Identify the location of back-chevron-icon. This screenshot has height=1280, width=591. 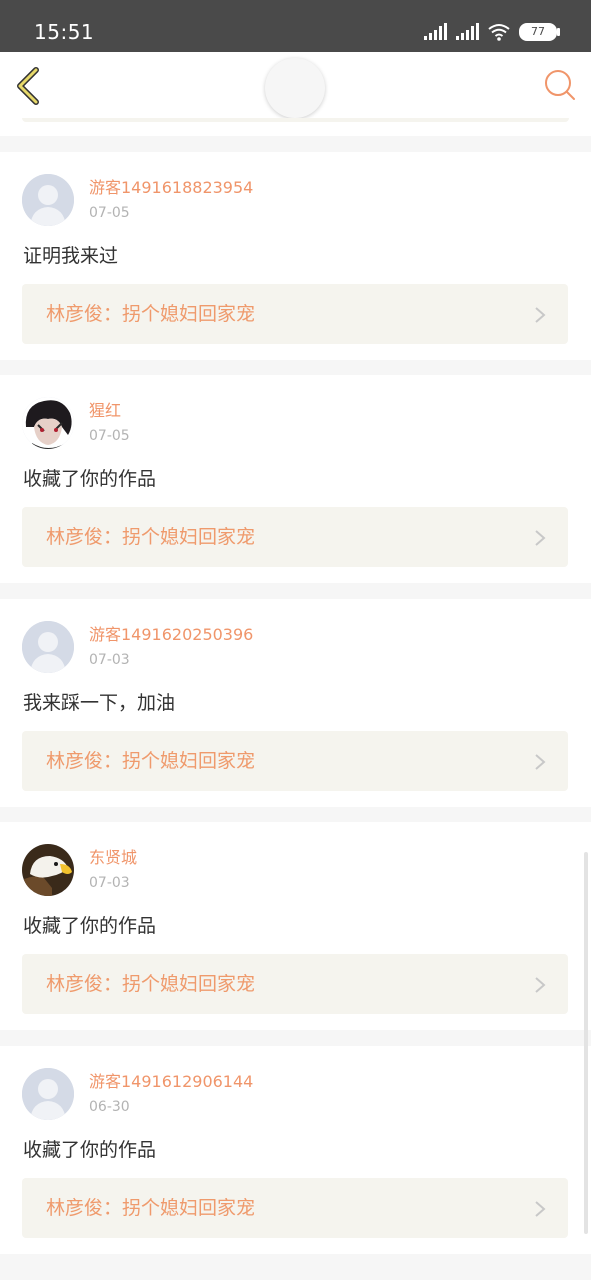
(29, 86).